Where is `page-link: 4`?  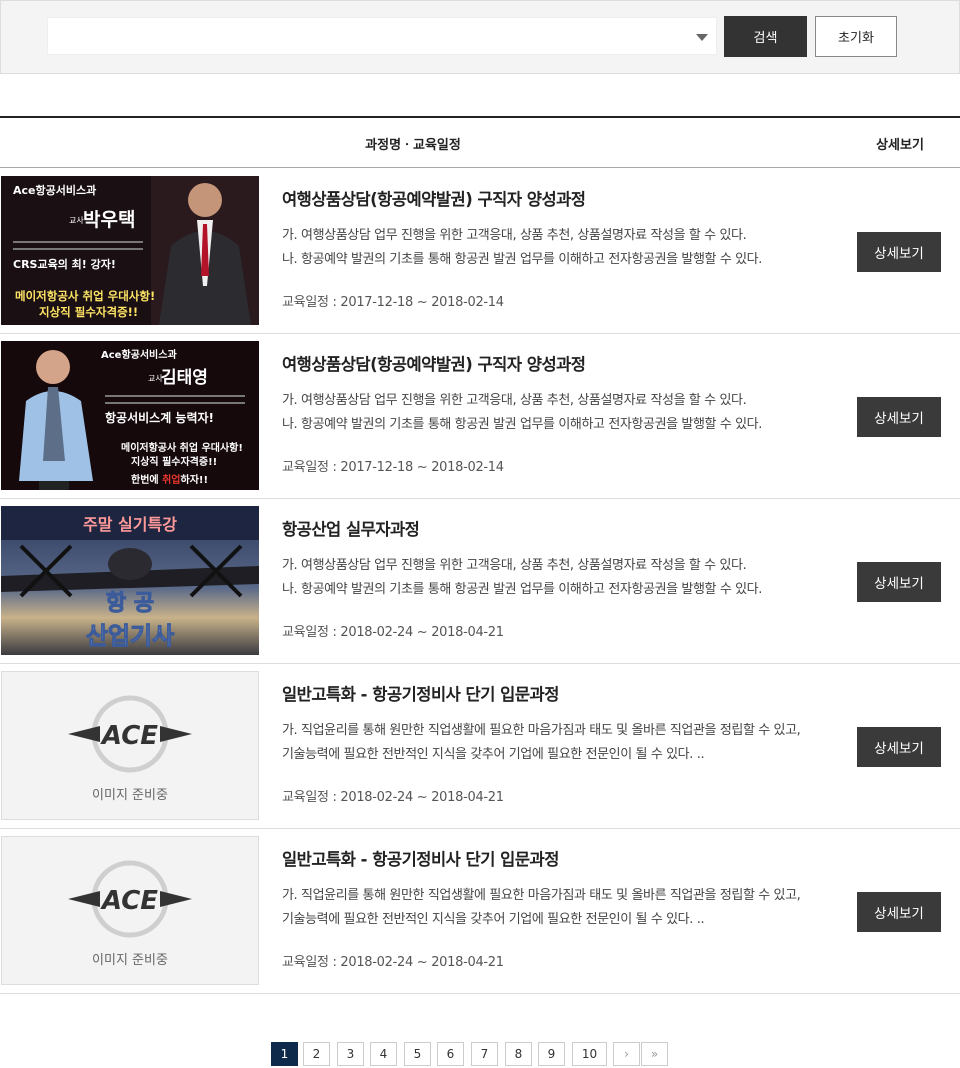
page-link: 4 is located at coordinates (383, 1054).